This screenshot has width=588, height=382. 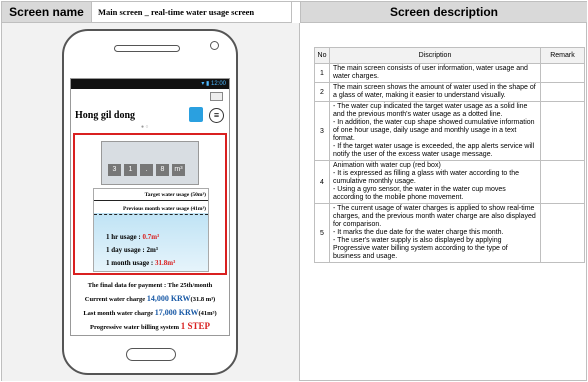 What do you see at coordinates (150, 326) in the screenshot?
I see `billing-step: Progressive water billing system 1 STEP` at bounding box center [150, 326].